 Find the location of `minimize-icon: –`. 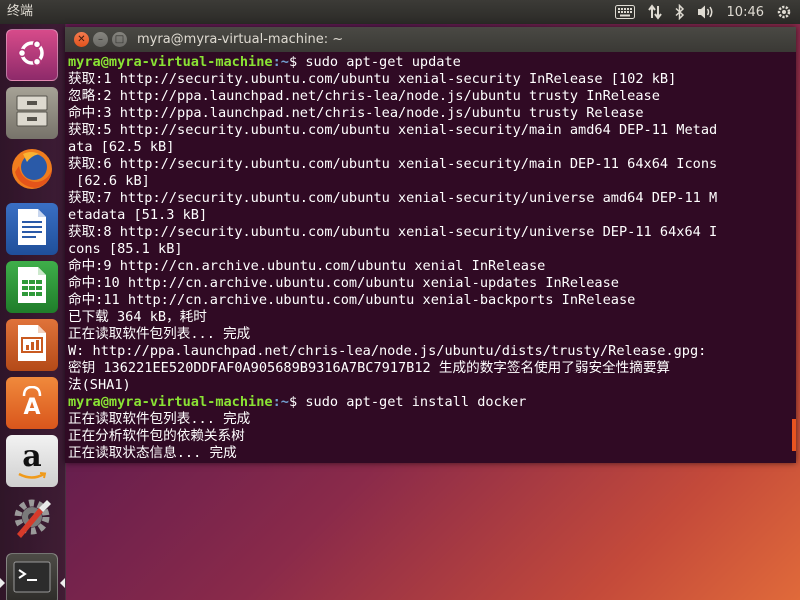

minimize-icon: – is located at coordinates (100, 39).